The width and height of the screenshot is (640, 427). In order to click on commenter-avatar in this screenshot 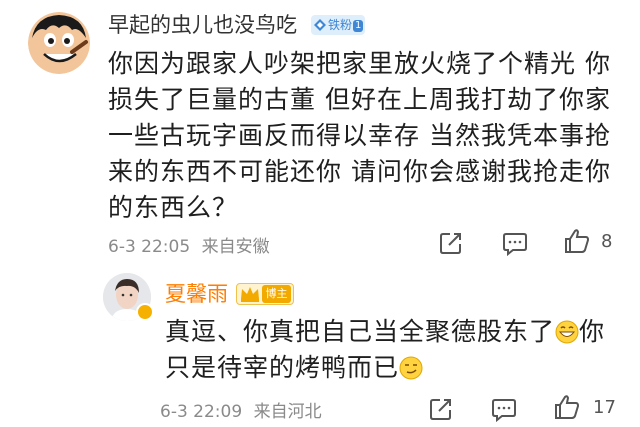, I will do `click(59, 43)`.